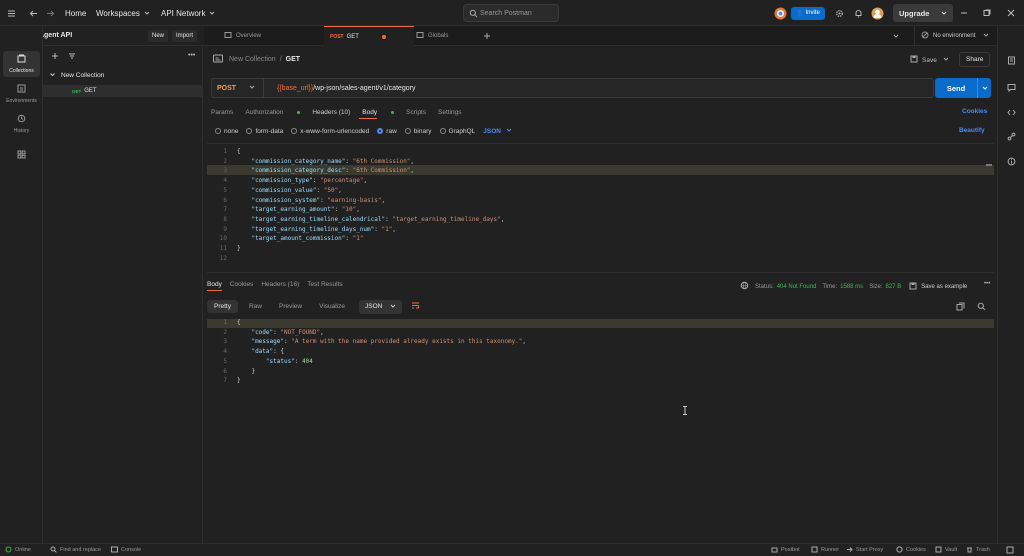 This screenshot has height=556, width=1024. What do you see at coordinates (1011, 113) in the screenshot?
I see `code-snippet-icon` at bounding box center [1011, 113].